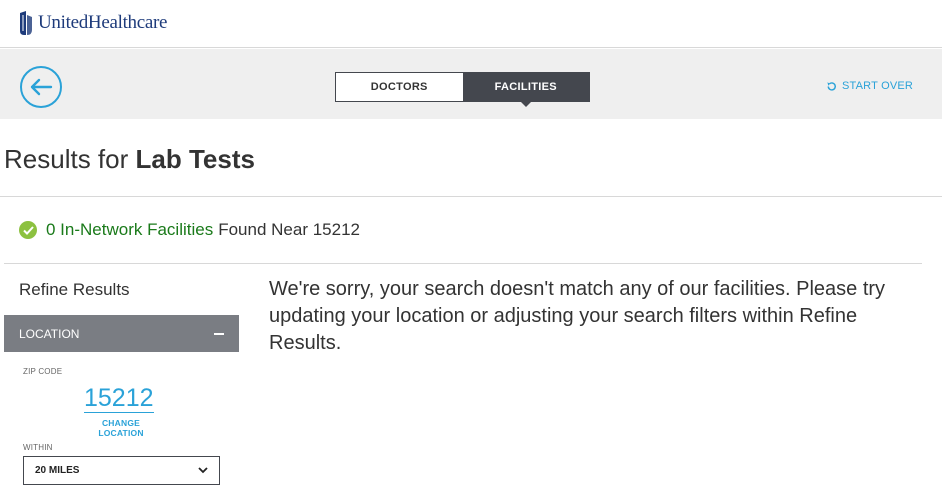 This screenshot has width=942, height=492. Describe the element at coordinates (70, 159) in the screenshot. I see `title-prefix: Results for` at that location.